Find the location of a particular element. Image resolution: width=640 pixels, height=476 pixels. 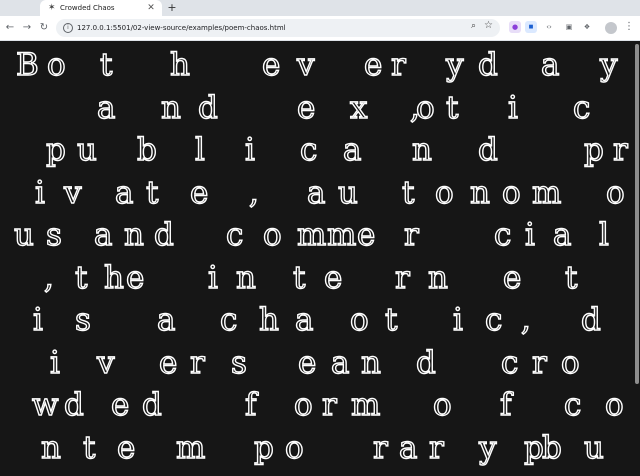

poem-line: andexotic, is located at coordinates (315, 108).